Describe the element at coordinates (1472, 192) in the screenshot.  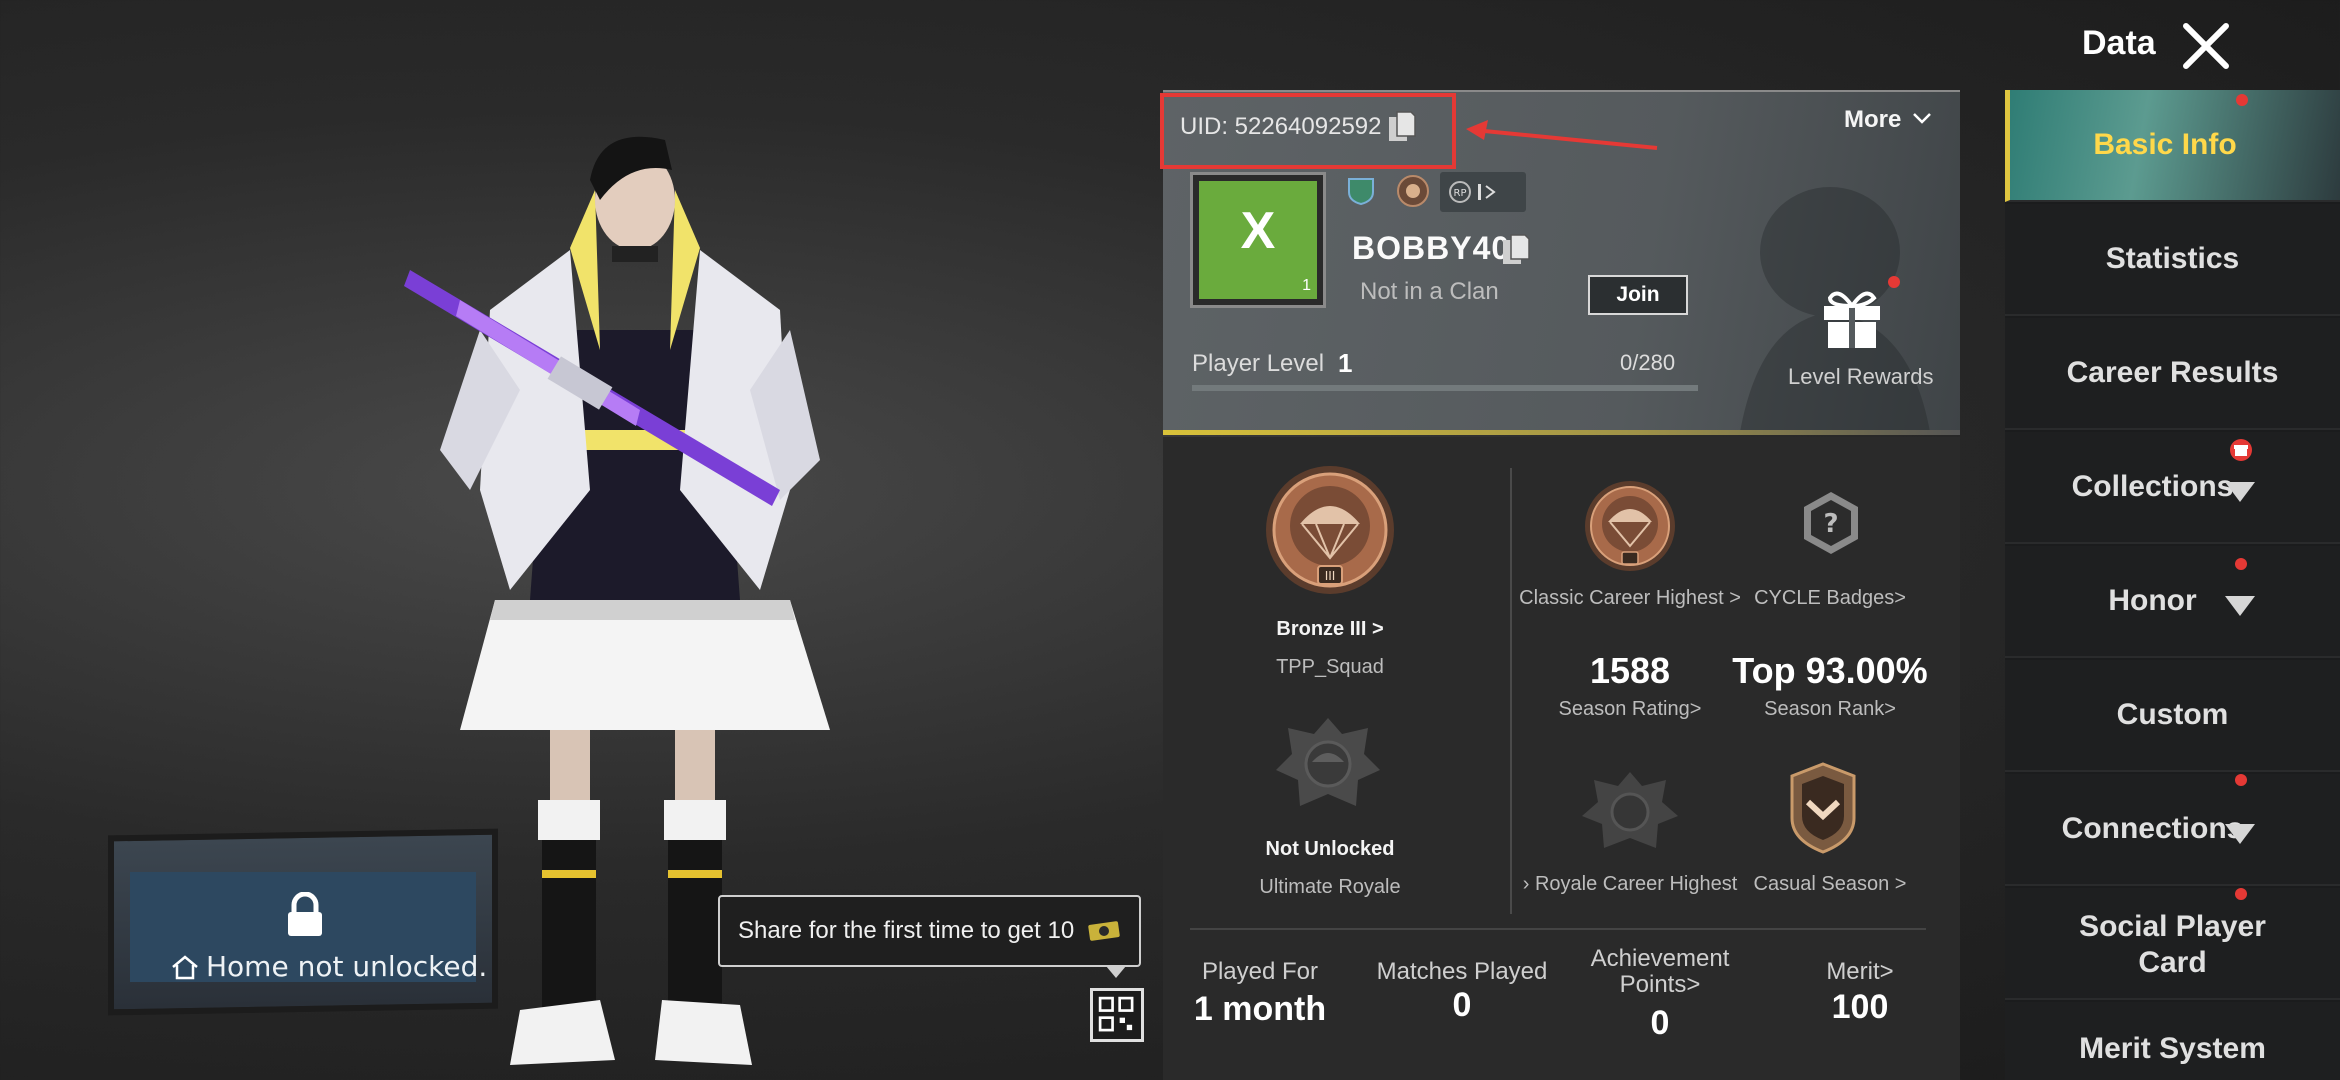
I see `rp-icon: RP` at that location.